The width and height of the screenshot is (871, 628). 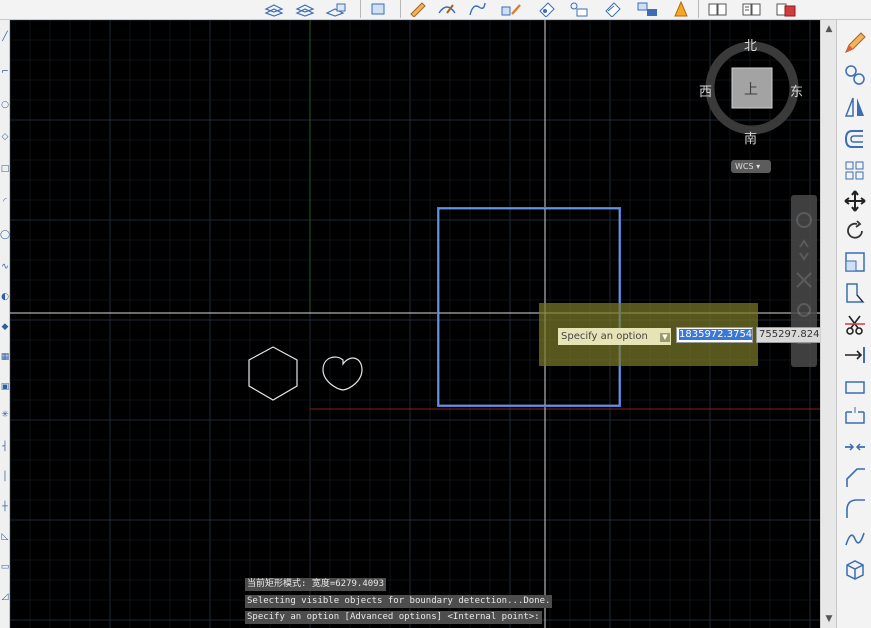 I want to click on x-coordinate-value: 1835972.3754, so click(x=716, y=334).